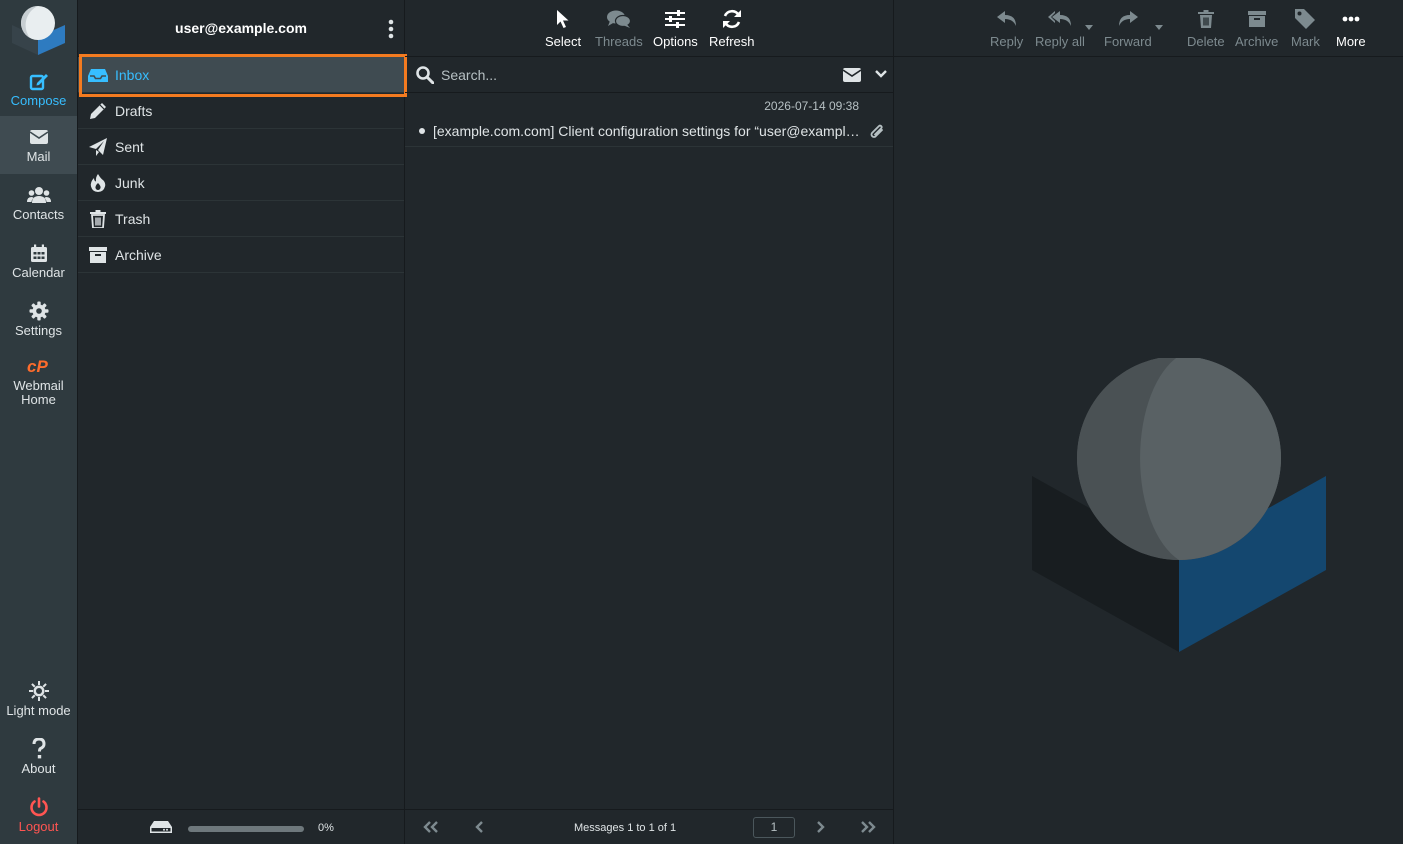 The height and width of the screenshot is (844, 1403). Describe the element at coordinates (241, 75) in the screenshot. I see `folder-inbox: Inbox` at that location.